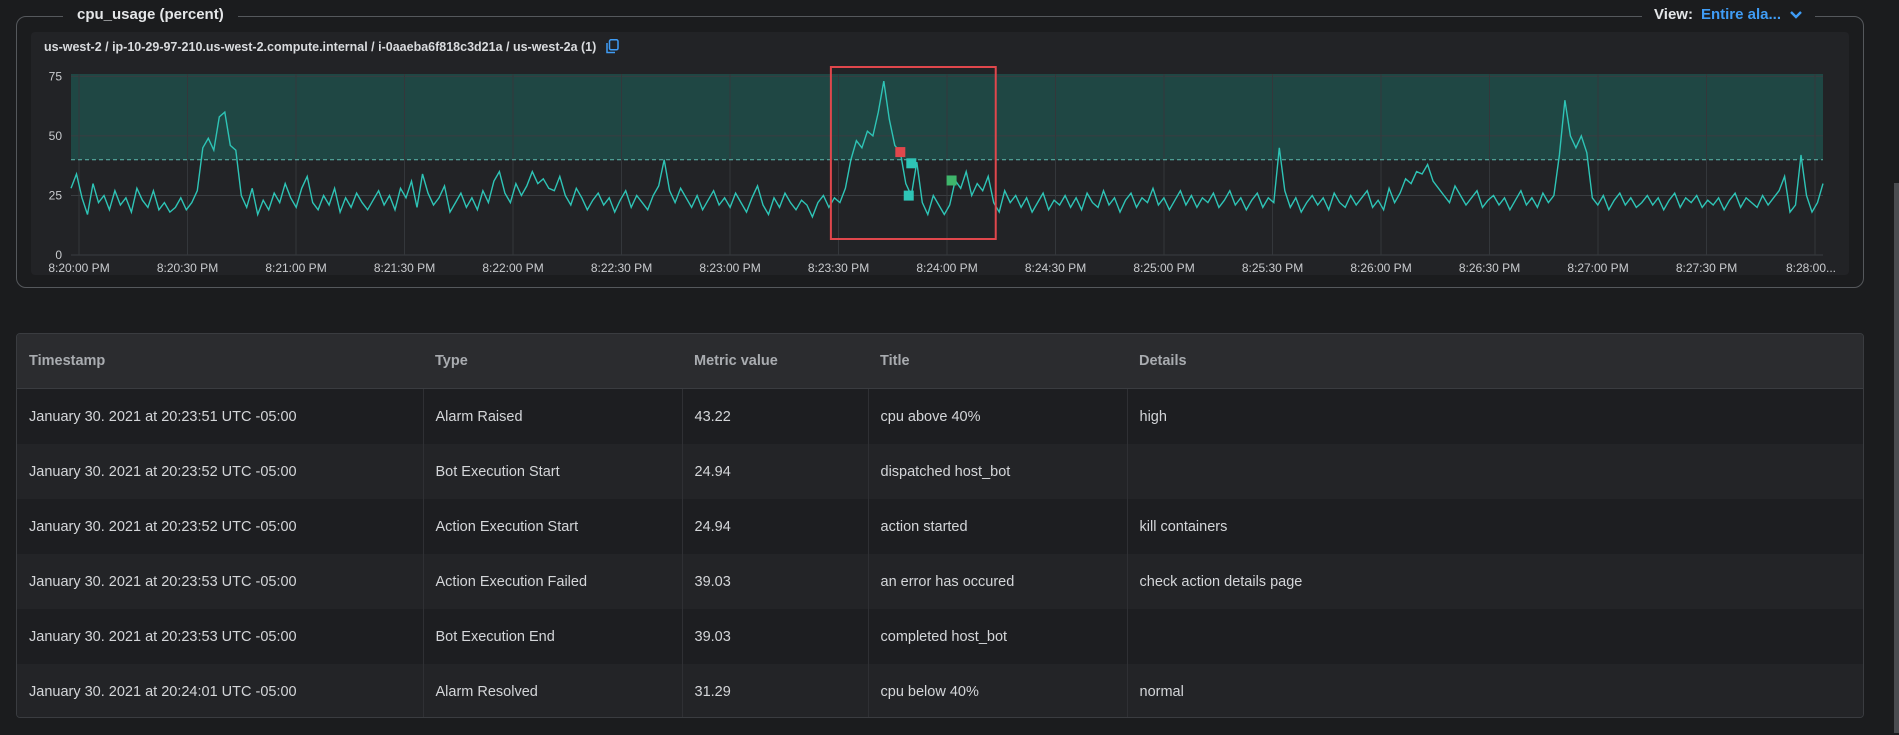 The width and height of the screenshot is (1899, 735). Describe the element at coordinates (553, 526) in the screenshot. I see `cell-type: Action Execution Start` at that location.